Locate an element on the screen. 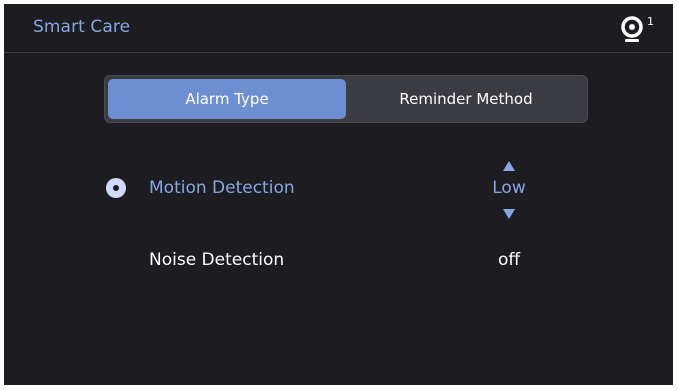 The width and height of the screenshot is (678, 390). tab-reminder-method: Reminder Method is located at coordinates (466, 99).